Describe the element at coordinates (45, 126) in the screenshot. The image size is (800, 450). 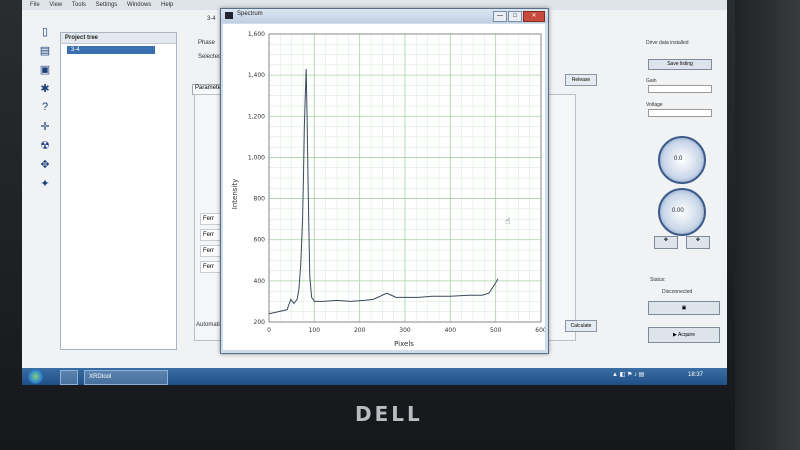
I see `move-icon: ✛` at that location.